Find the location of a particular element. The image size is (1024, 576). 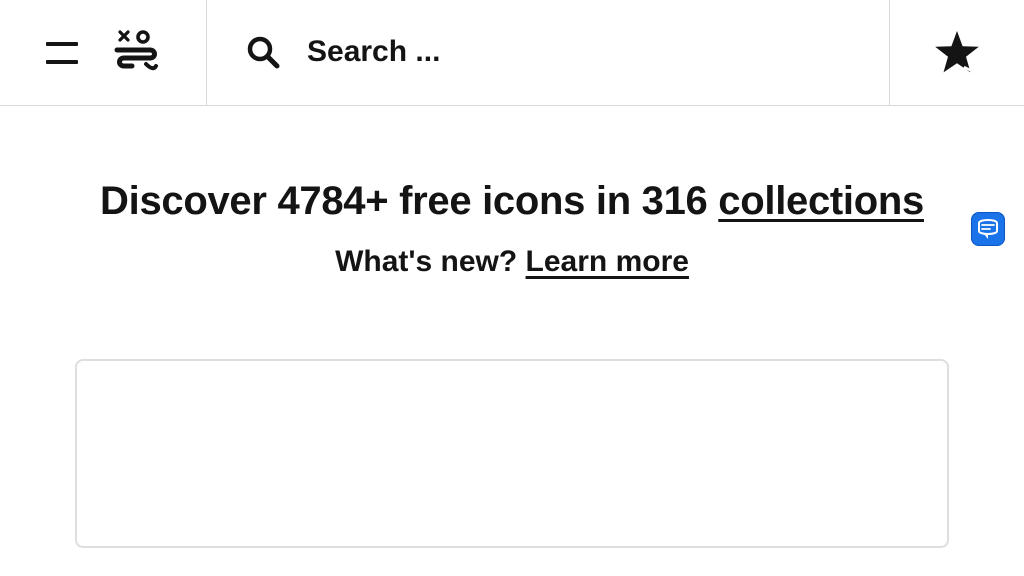

search-icon is located at coordinates (263, 52).